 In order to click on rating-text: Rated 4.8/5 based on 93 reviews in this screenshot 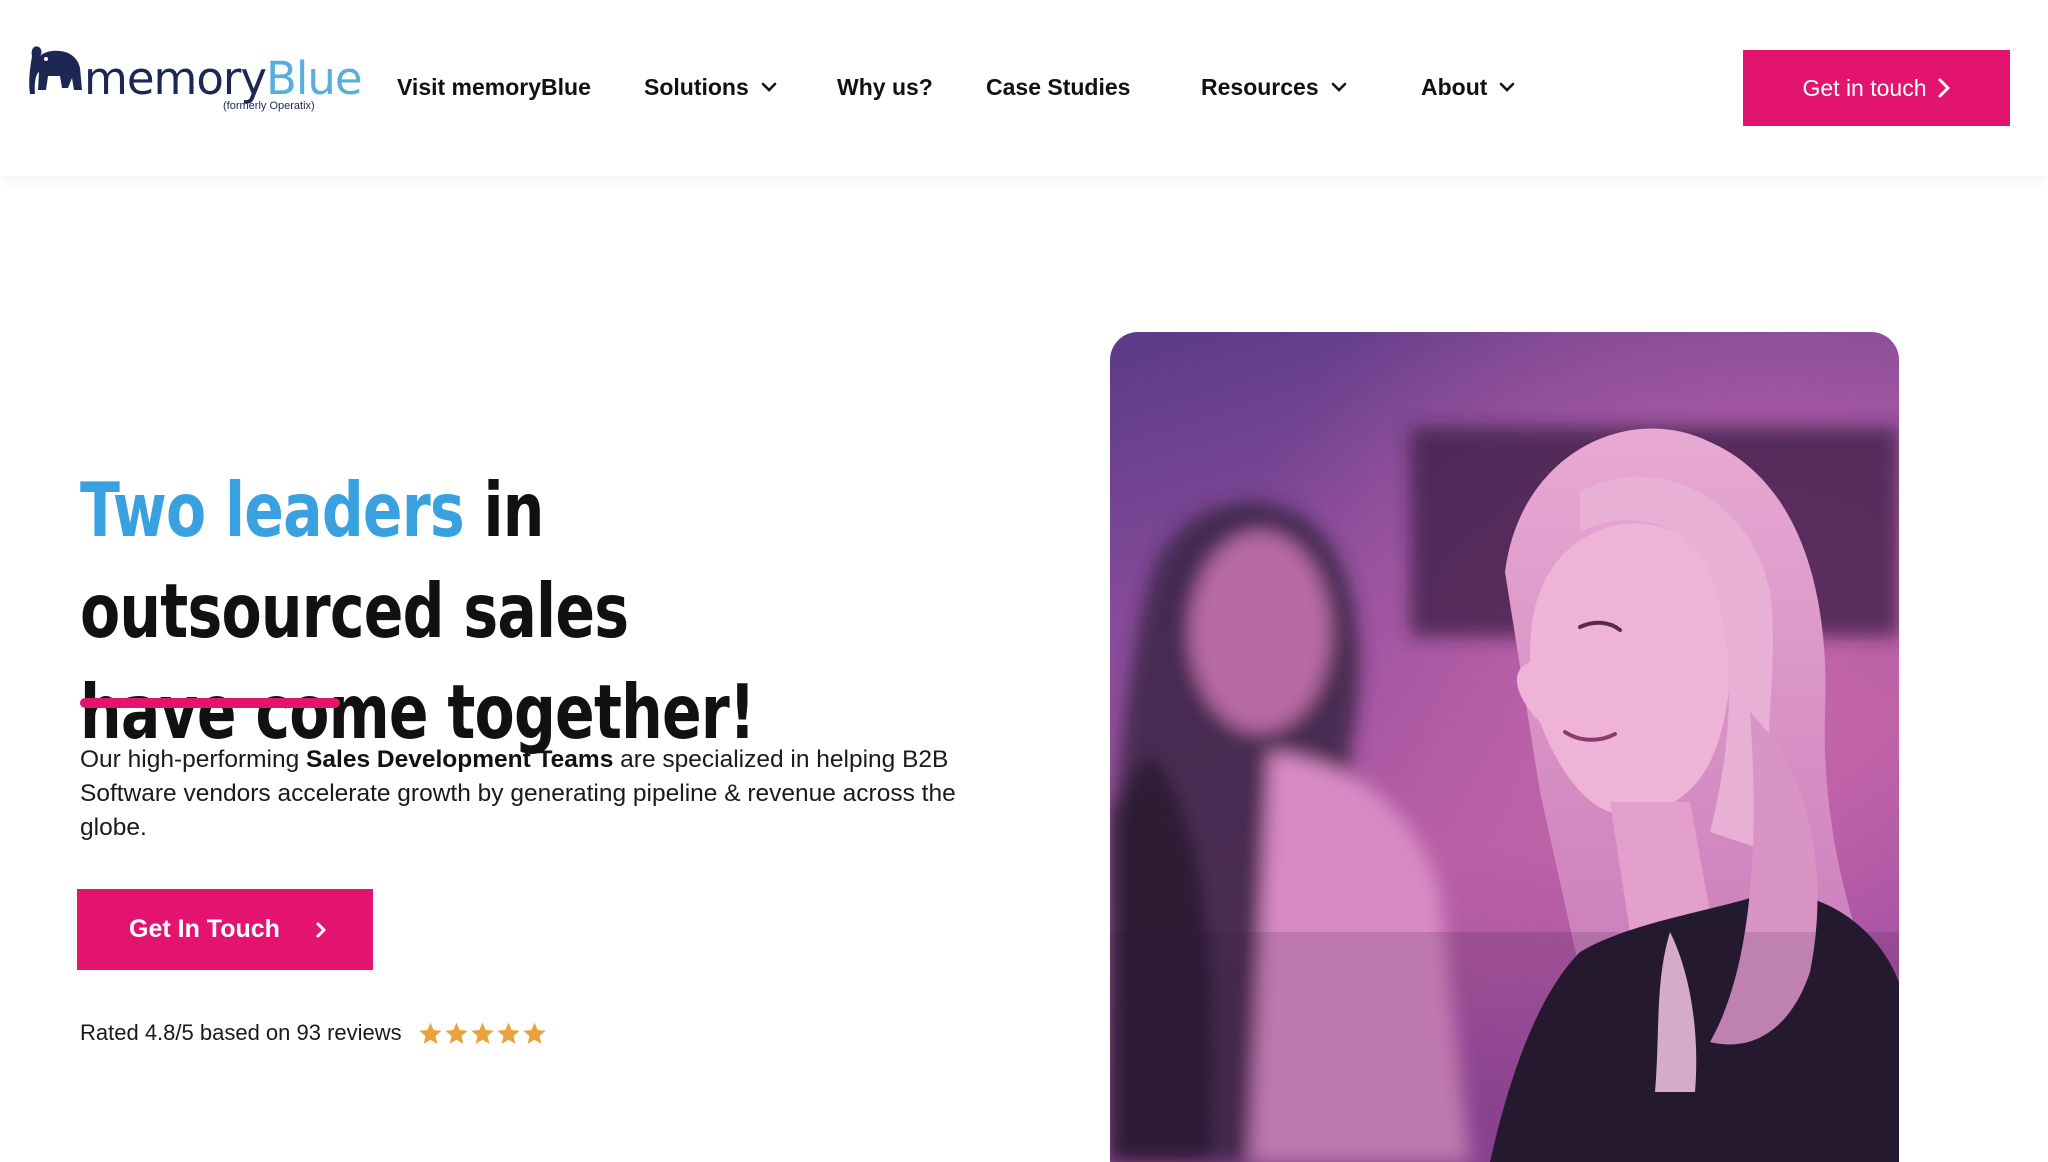, I will do `click(241, 1032)`.